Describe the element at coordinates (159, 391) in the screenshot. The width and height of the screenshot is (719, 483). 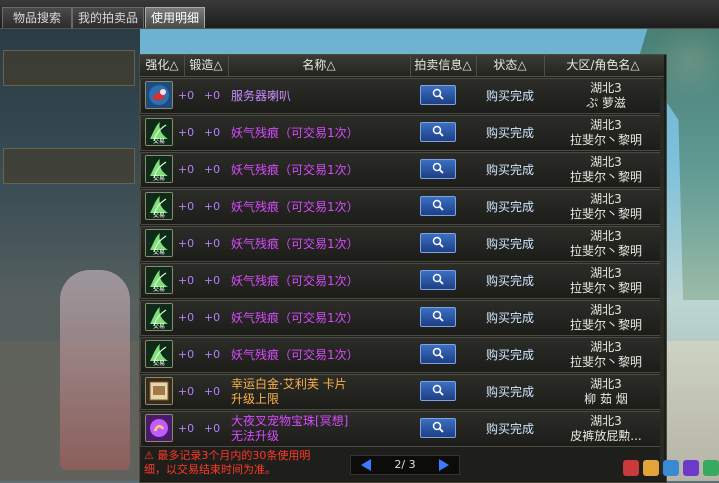
I see `card-icon` at that location.